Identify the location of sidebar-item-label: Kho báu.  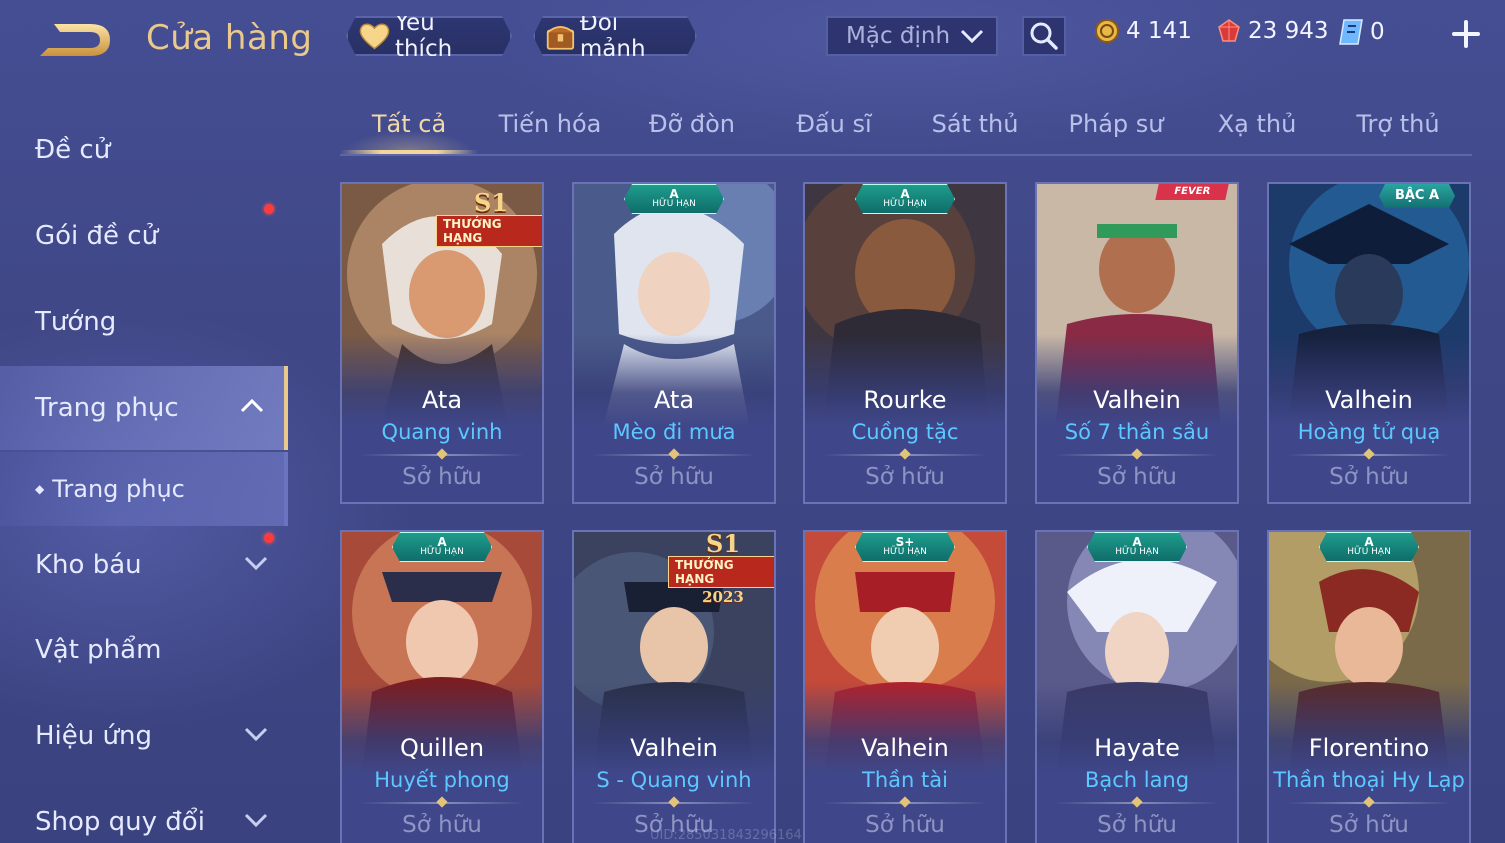
(88, 565).